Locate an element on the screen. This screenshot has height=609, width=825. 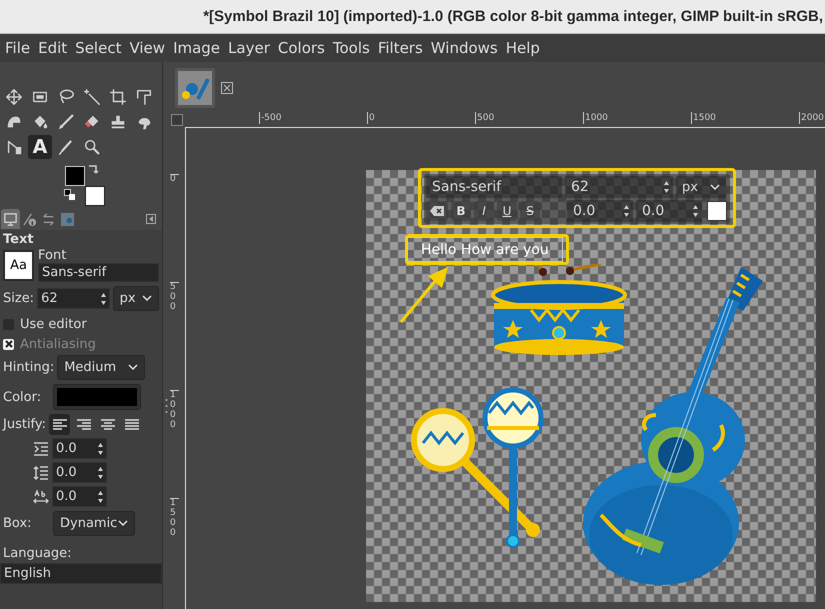
checkbox-label: Antialiasing is located at coordinates (58, 344).